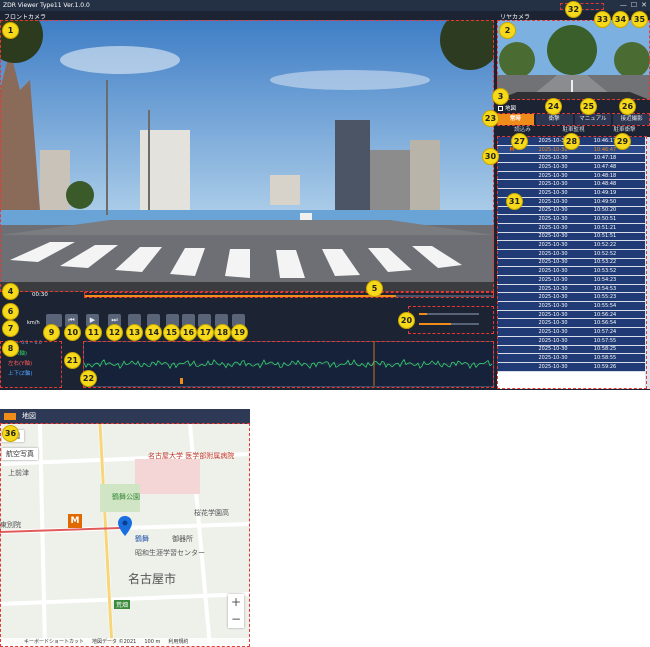  I want to click on minimize-button: —, so click(623, 5).